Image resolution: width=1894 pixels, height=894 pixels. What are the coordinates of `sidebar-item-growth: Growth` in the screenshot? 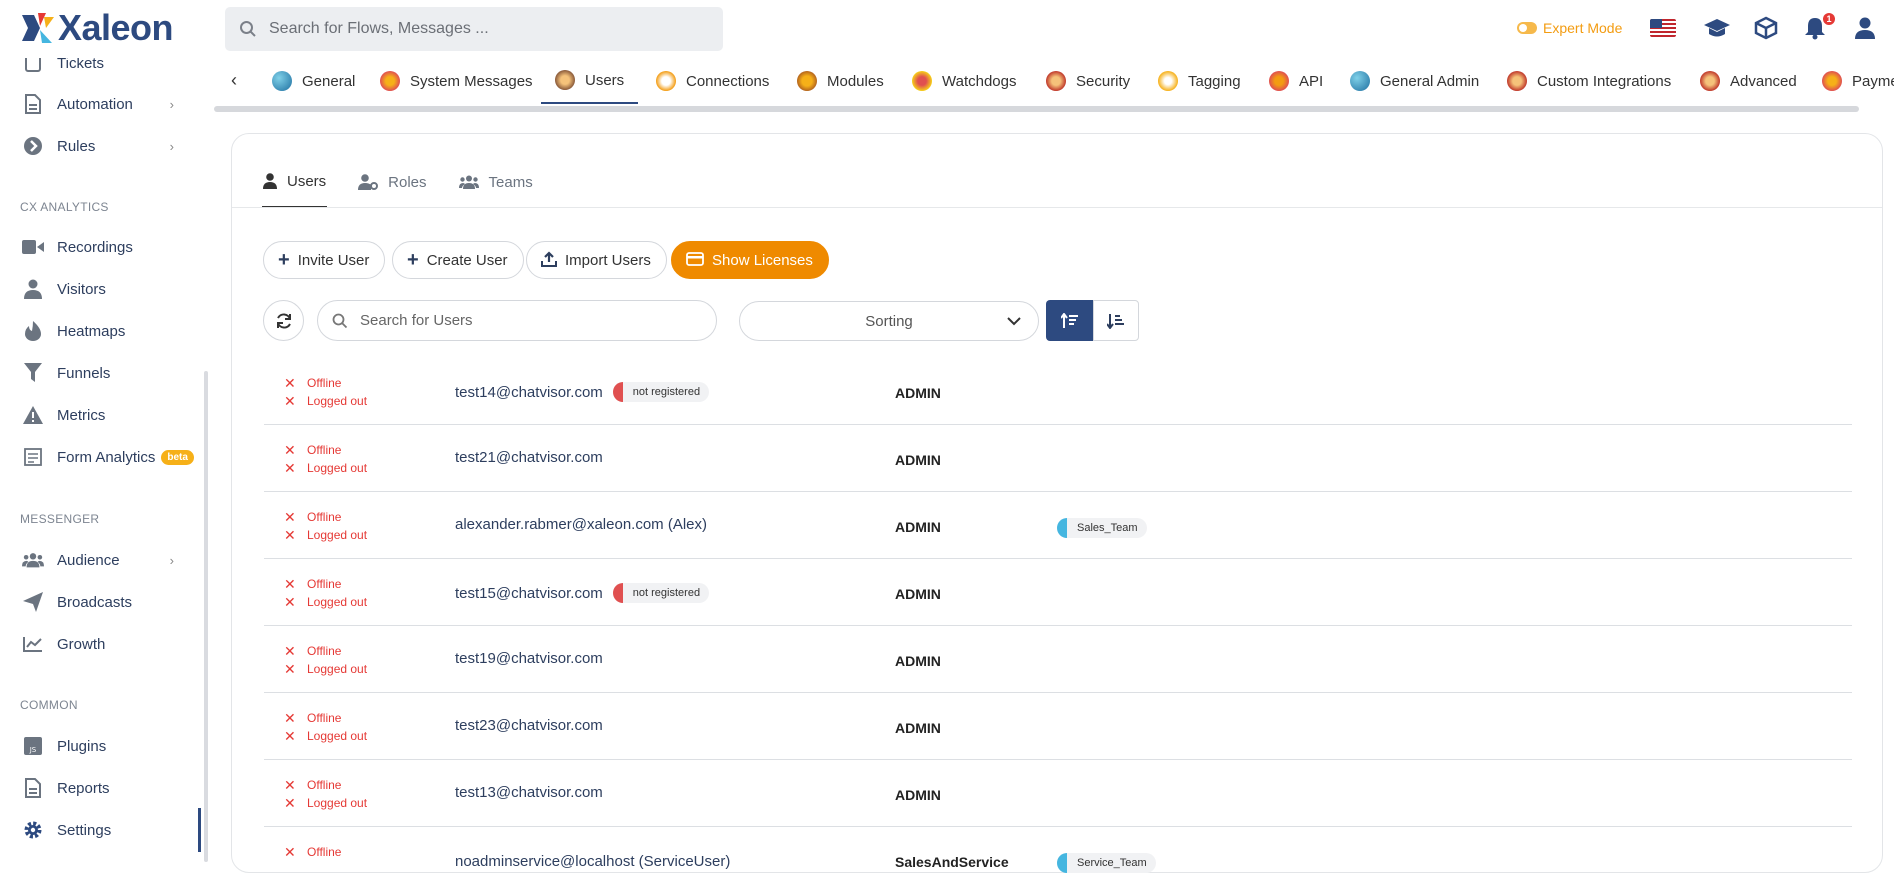 It's located at (102, 644).